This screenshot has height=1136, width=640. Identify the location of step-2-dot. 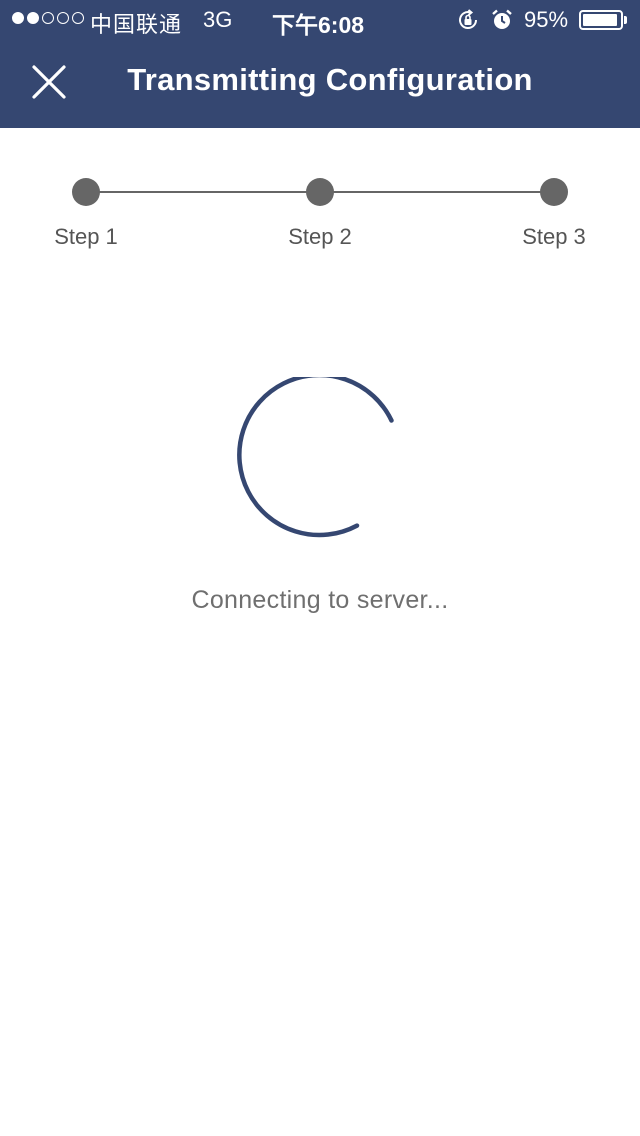
(320, 192).